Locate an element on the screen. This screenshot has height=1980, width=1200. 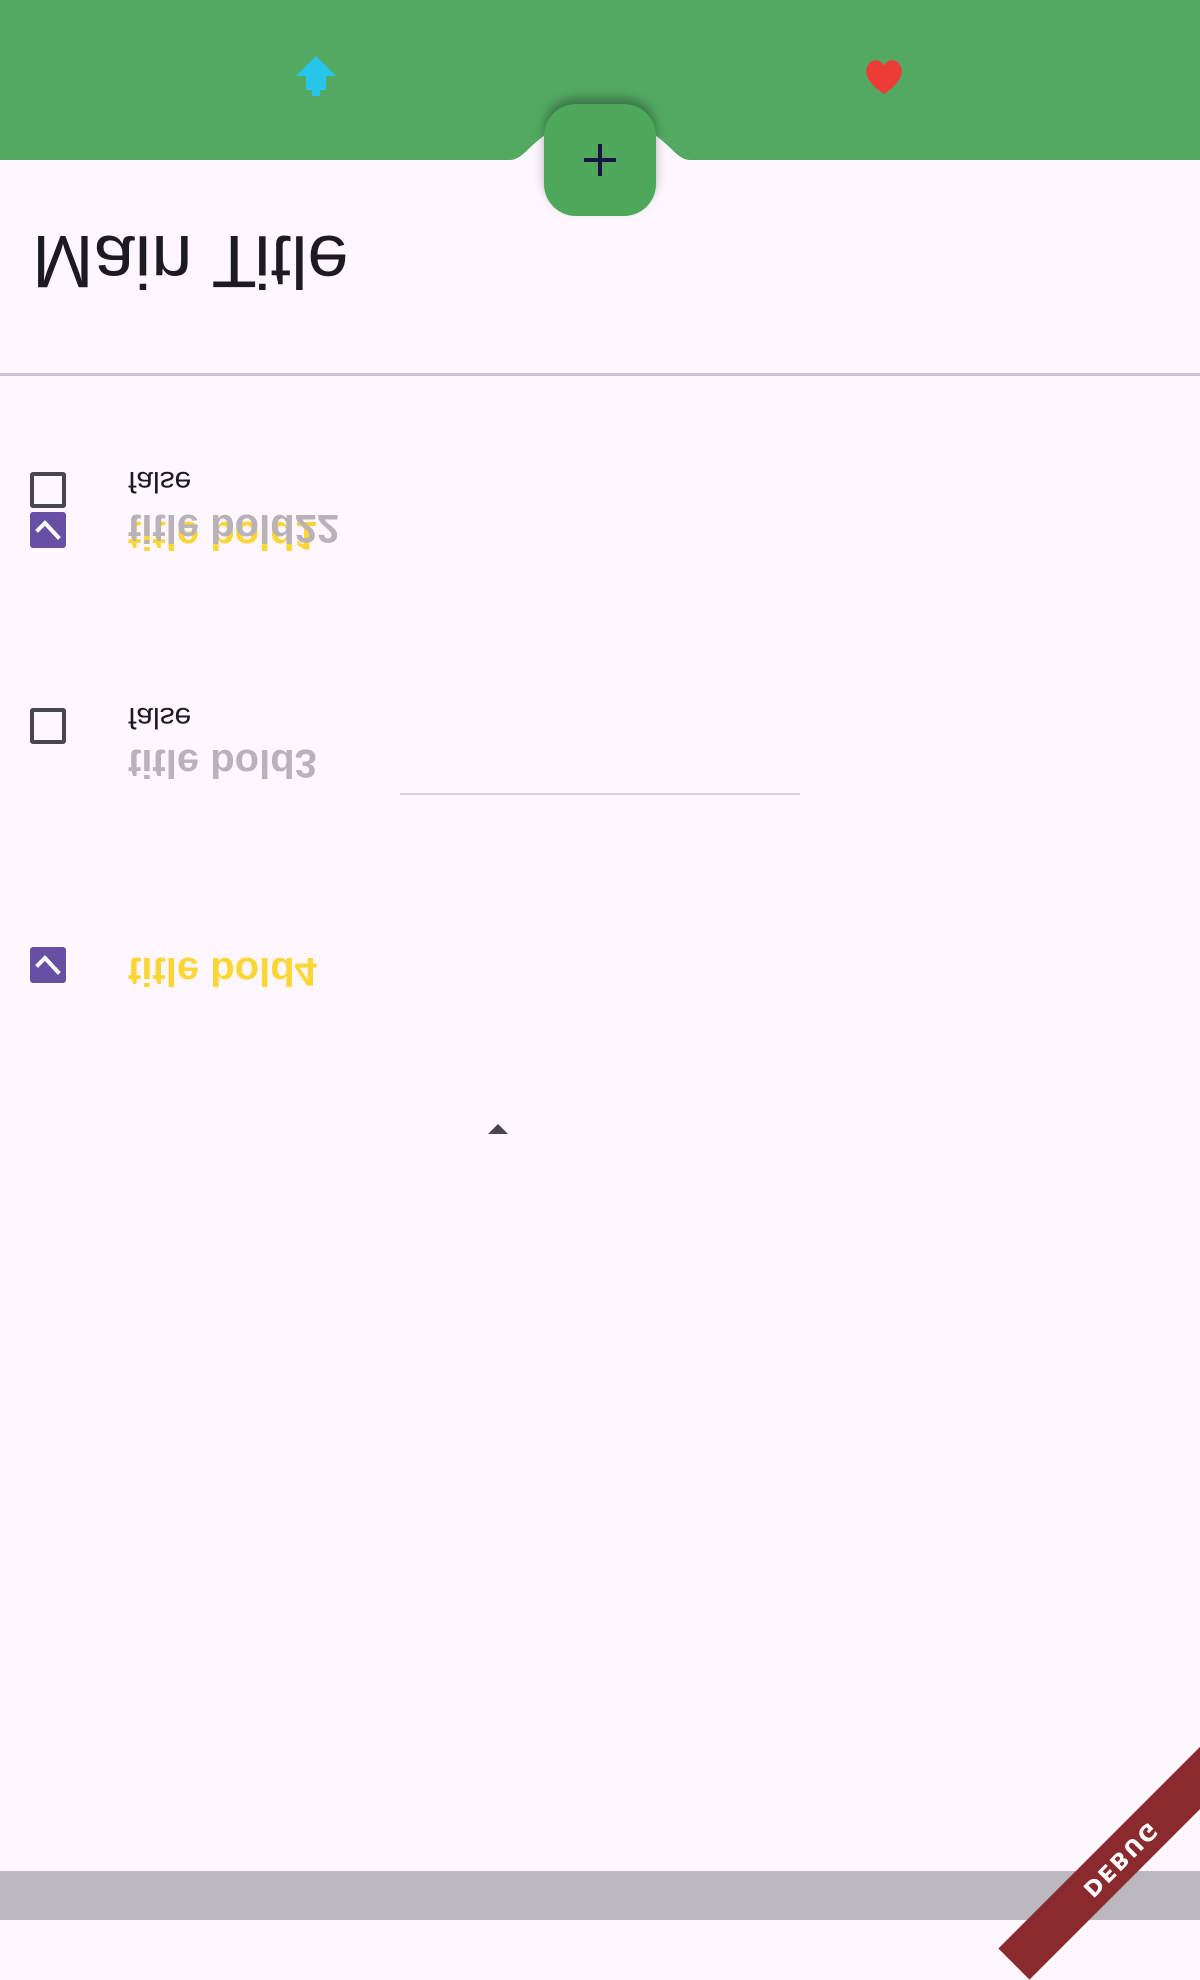
heart-icon is located at coordinates (884, 76).